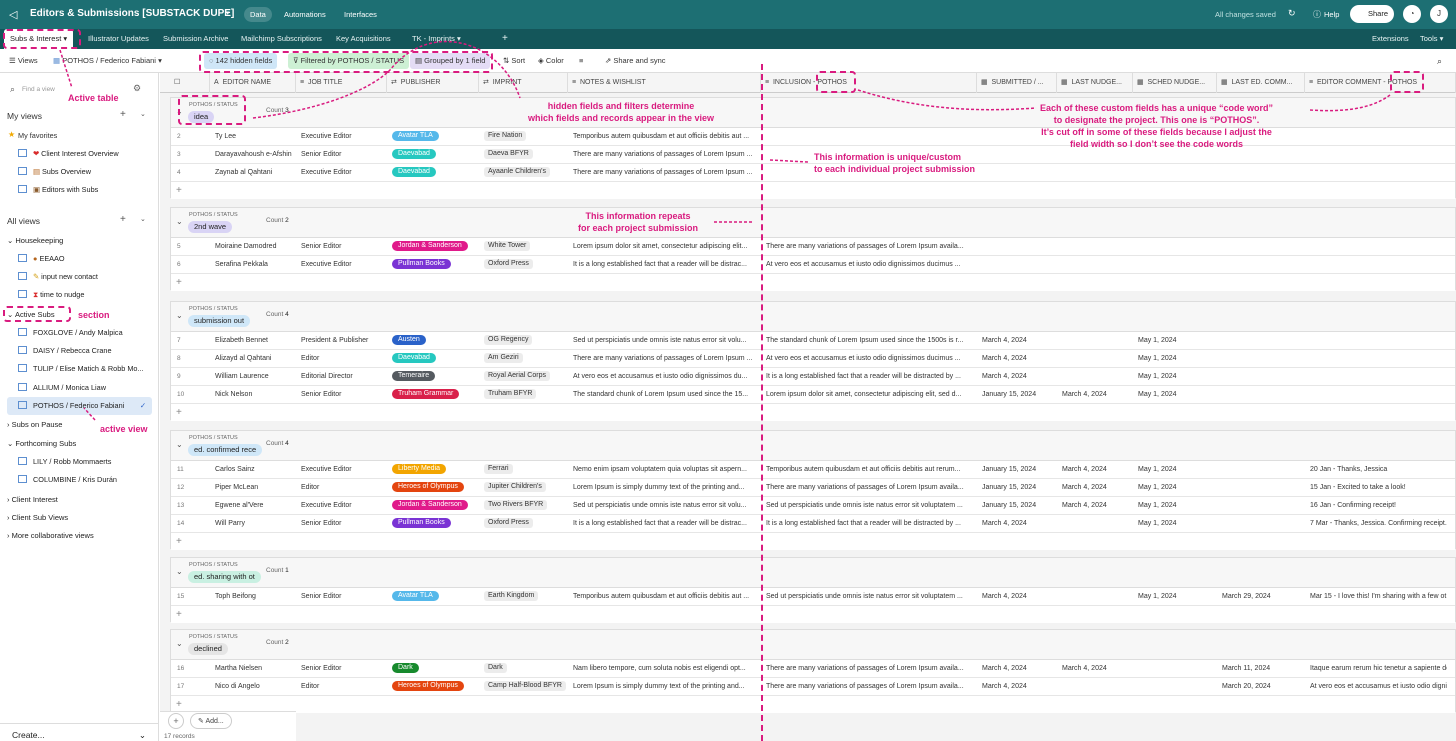  What do you see at coordinates (89, 414) in the screenshot?
I see `arrow-active-view` at bounding box center [89, 414].